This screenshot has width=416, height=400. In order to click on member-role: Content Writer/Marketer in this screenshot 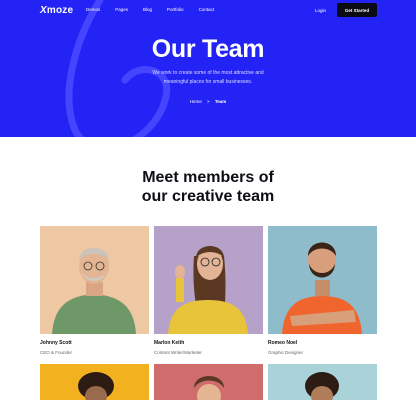, I will do `click(178, 352)`.